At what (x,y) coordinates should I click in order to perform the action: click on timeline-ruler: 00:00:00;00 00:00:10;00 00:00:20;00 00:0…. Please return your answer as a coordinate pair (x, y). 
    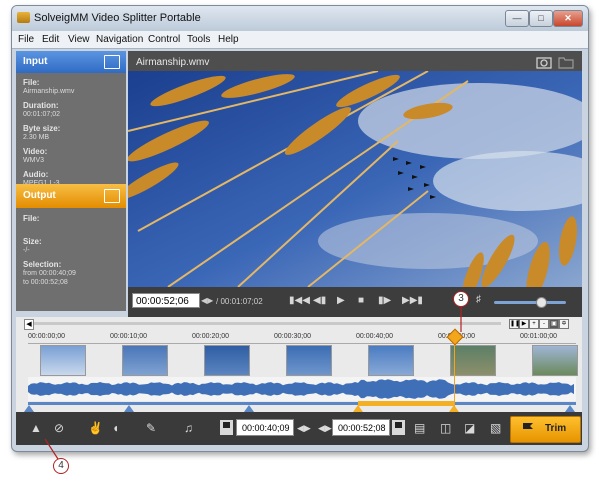
    Looking at the image, I should click on (302, 338).